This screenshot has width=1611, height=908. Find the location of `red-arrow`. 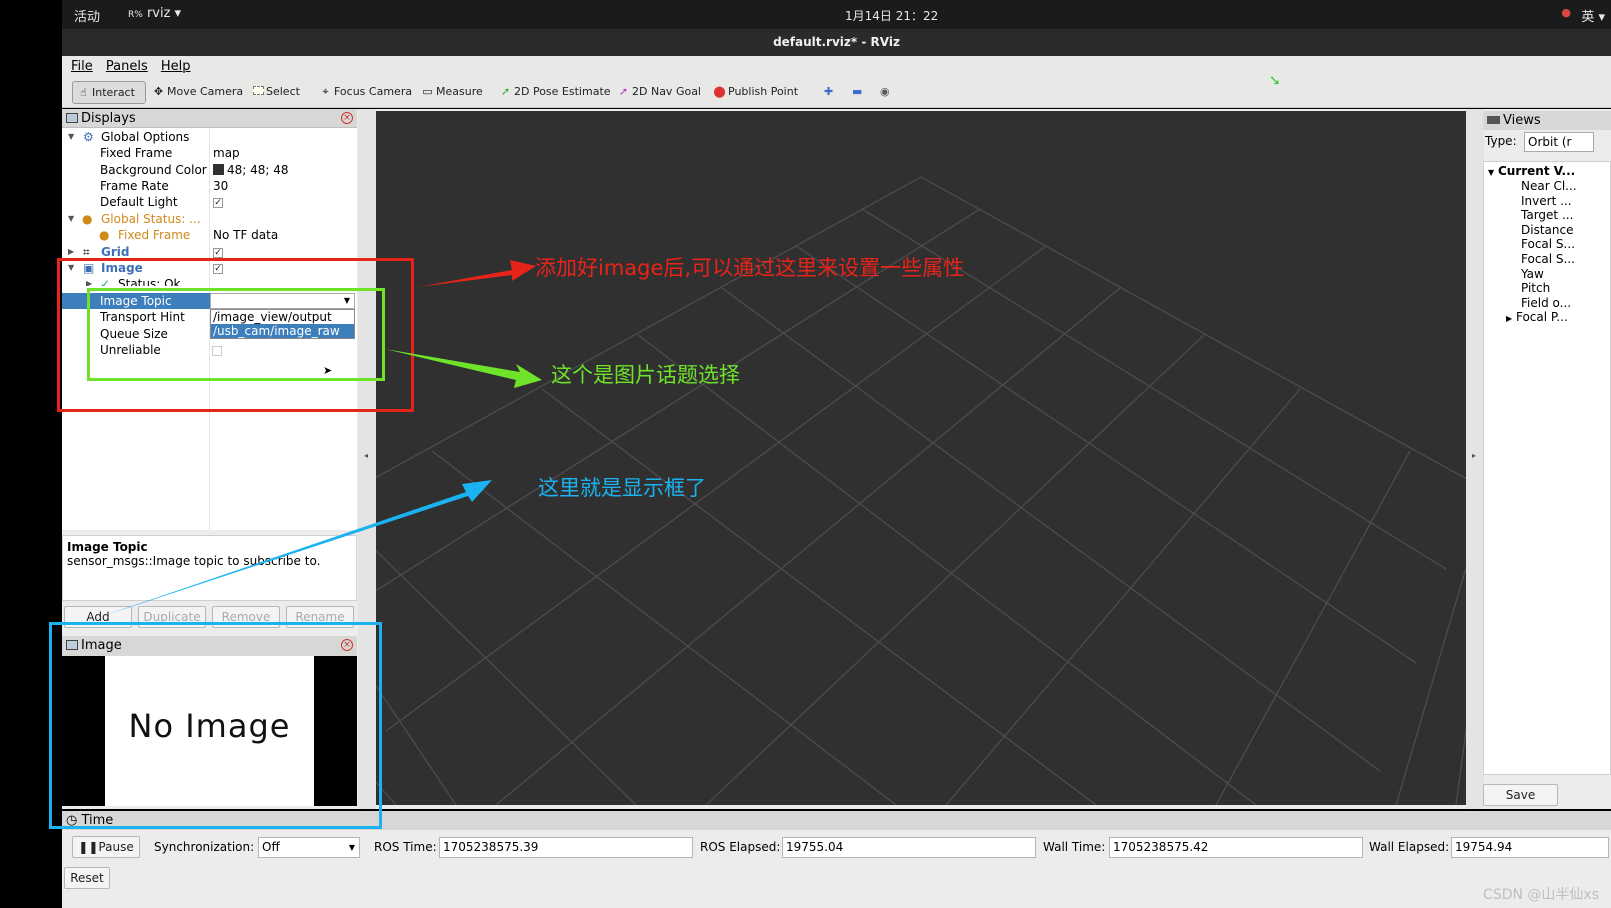

red-arrow is located at coordinates (477, 273).